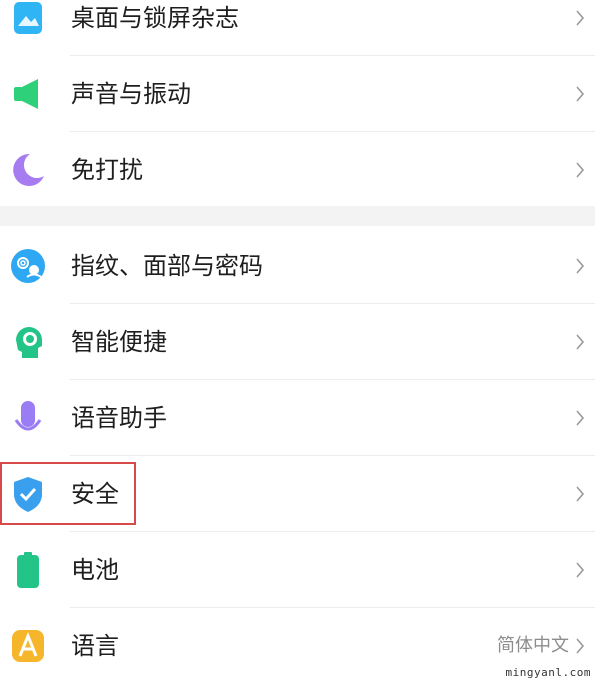 The width and height of the screenshot is (595, 684). I want to click on wallpaper-icon, so click(28, 18).